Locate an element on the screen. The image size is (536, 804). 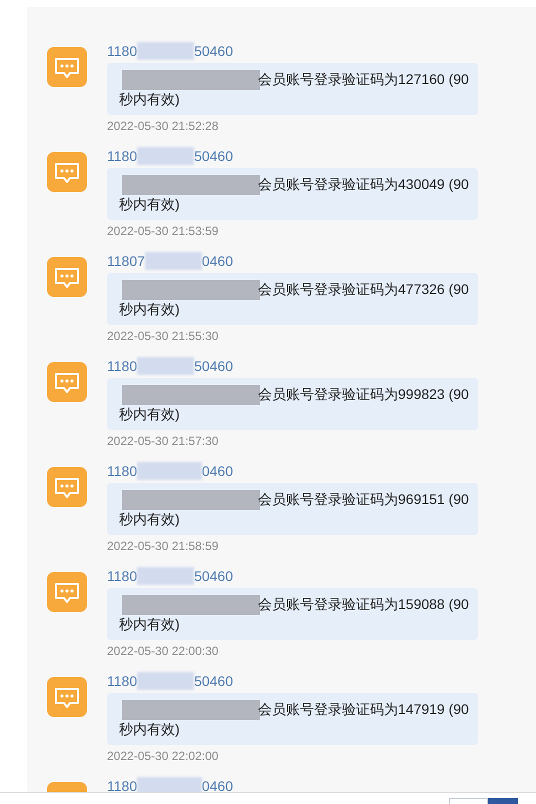
message-time: 2022-05-30 21:52:28 is located at coordinates (163, 126).